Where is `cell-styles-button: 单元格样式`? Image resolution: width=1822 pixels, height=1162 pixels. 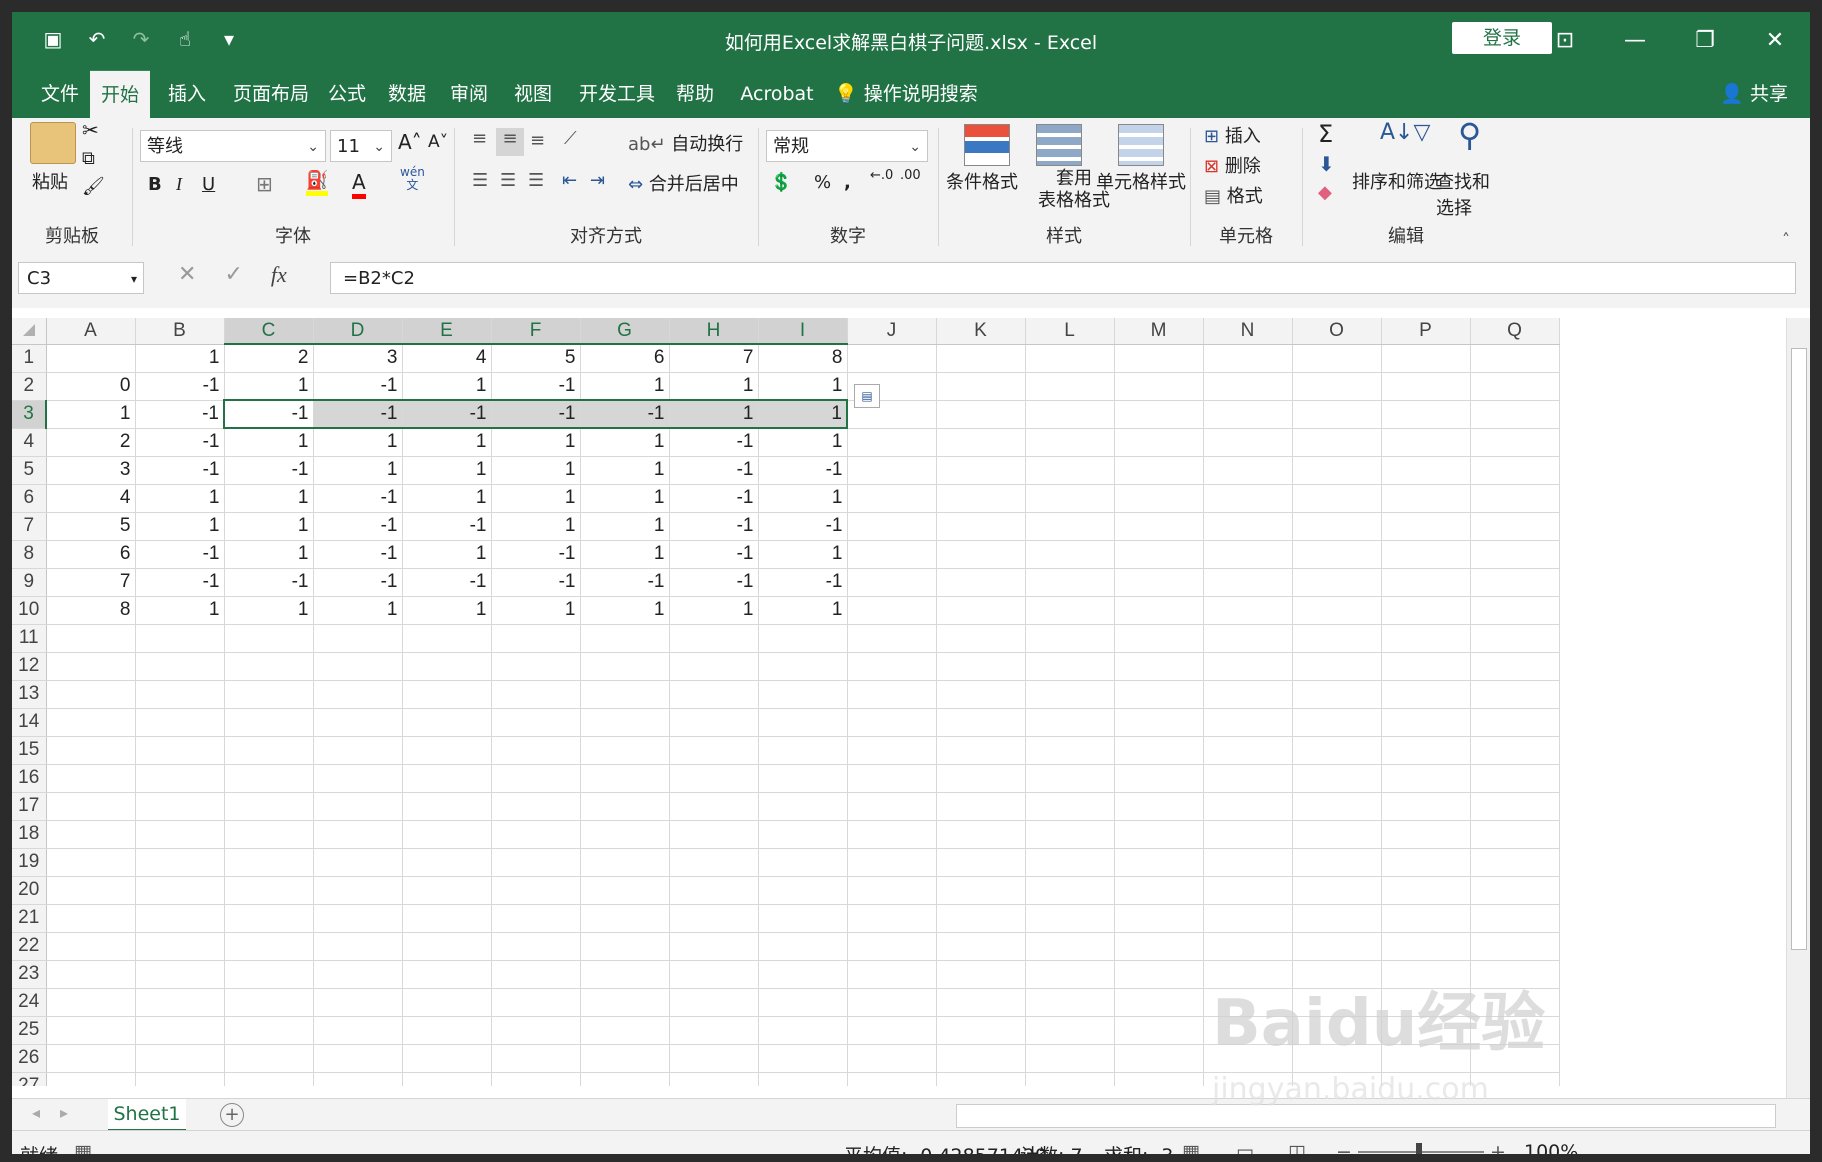 cell-styles-button: 单元格样式 is located at coordinates (1141, 181).